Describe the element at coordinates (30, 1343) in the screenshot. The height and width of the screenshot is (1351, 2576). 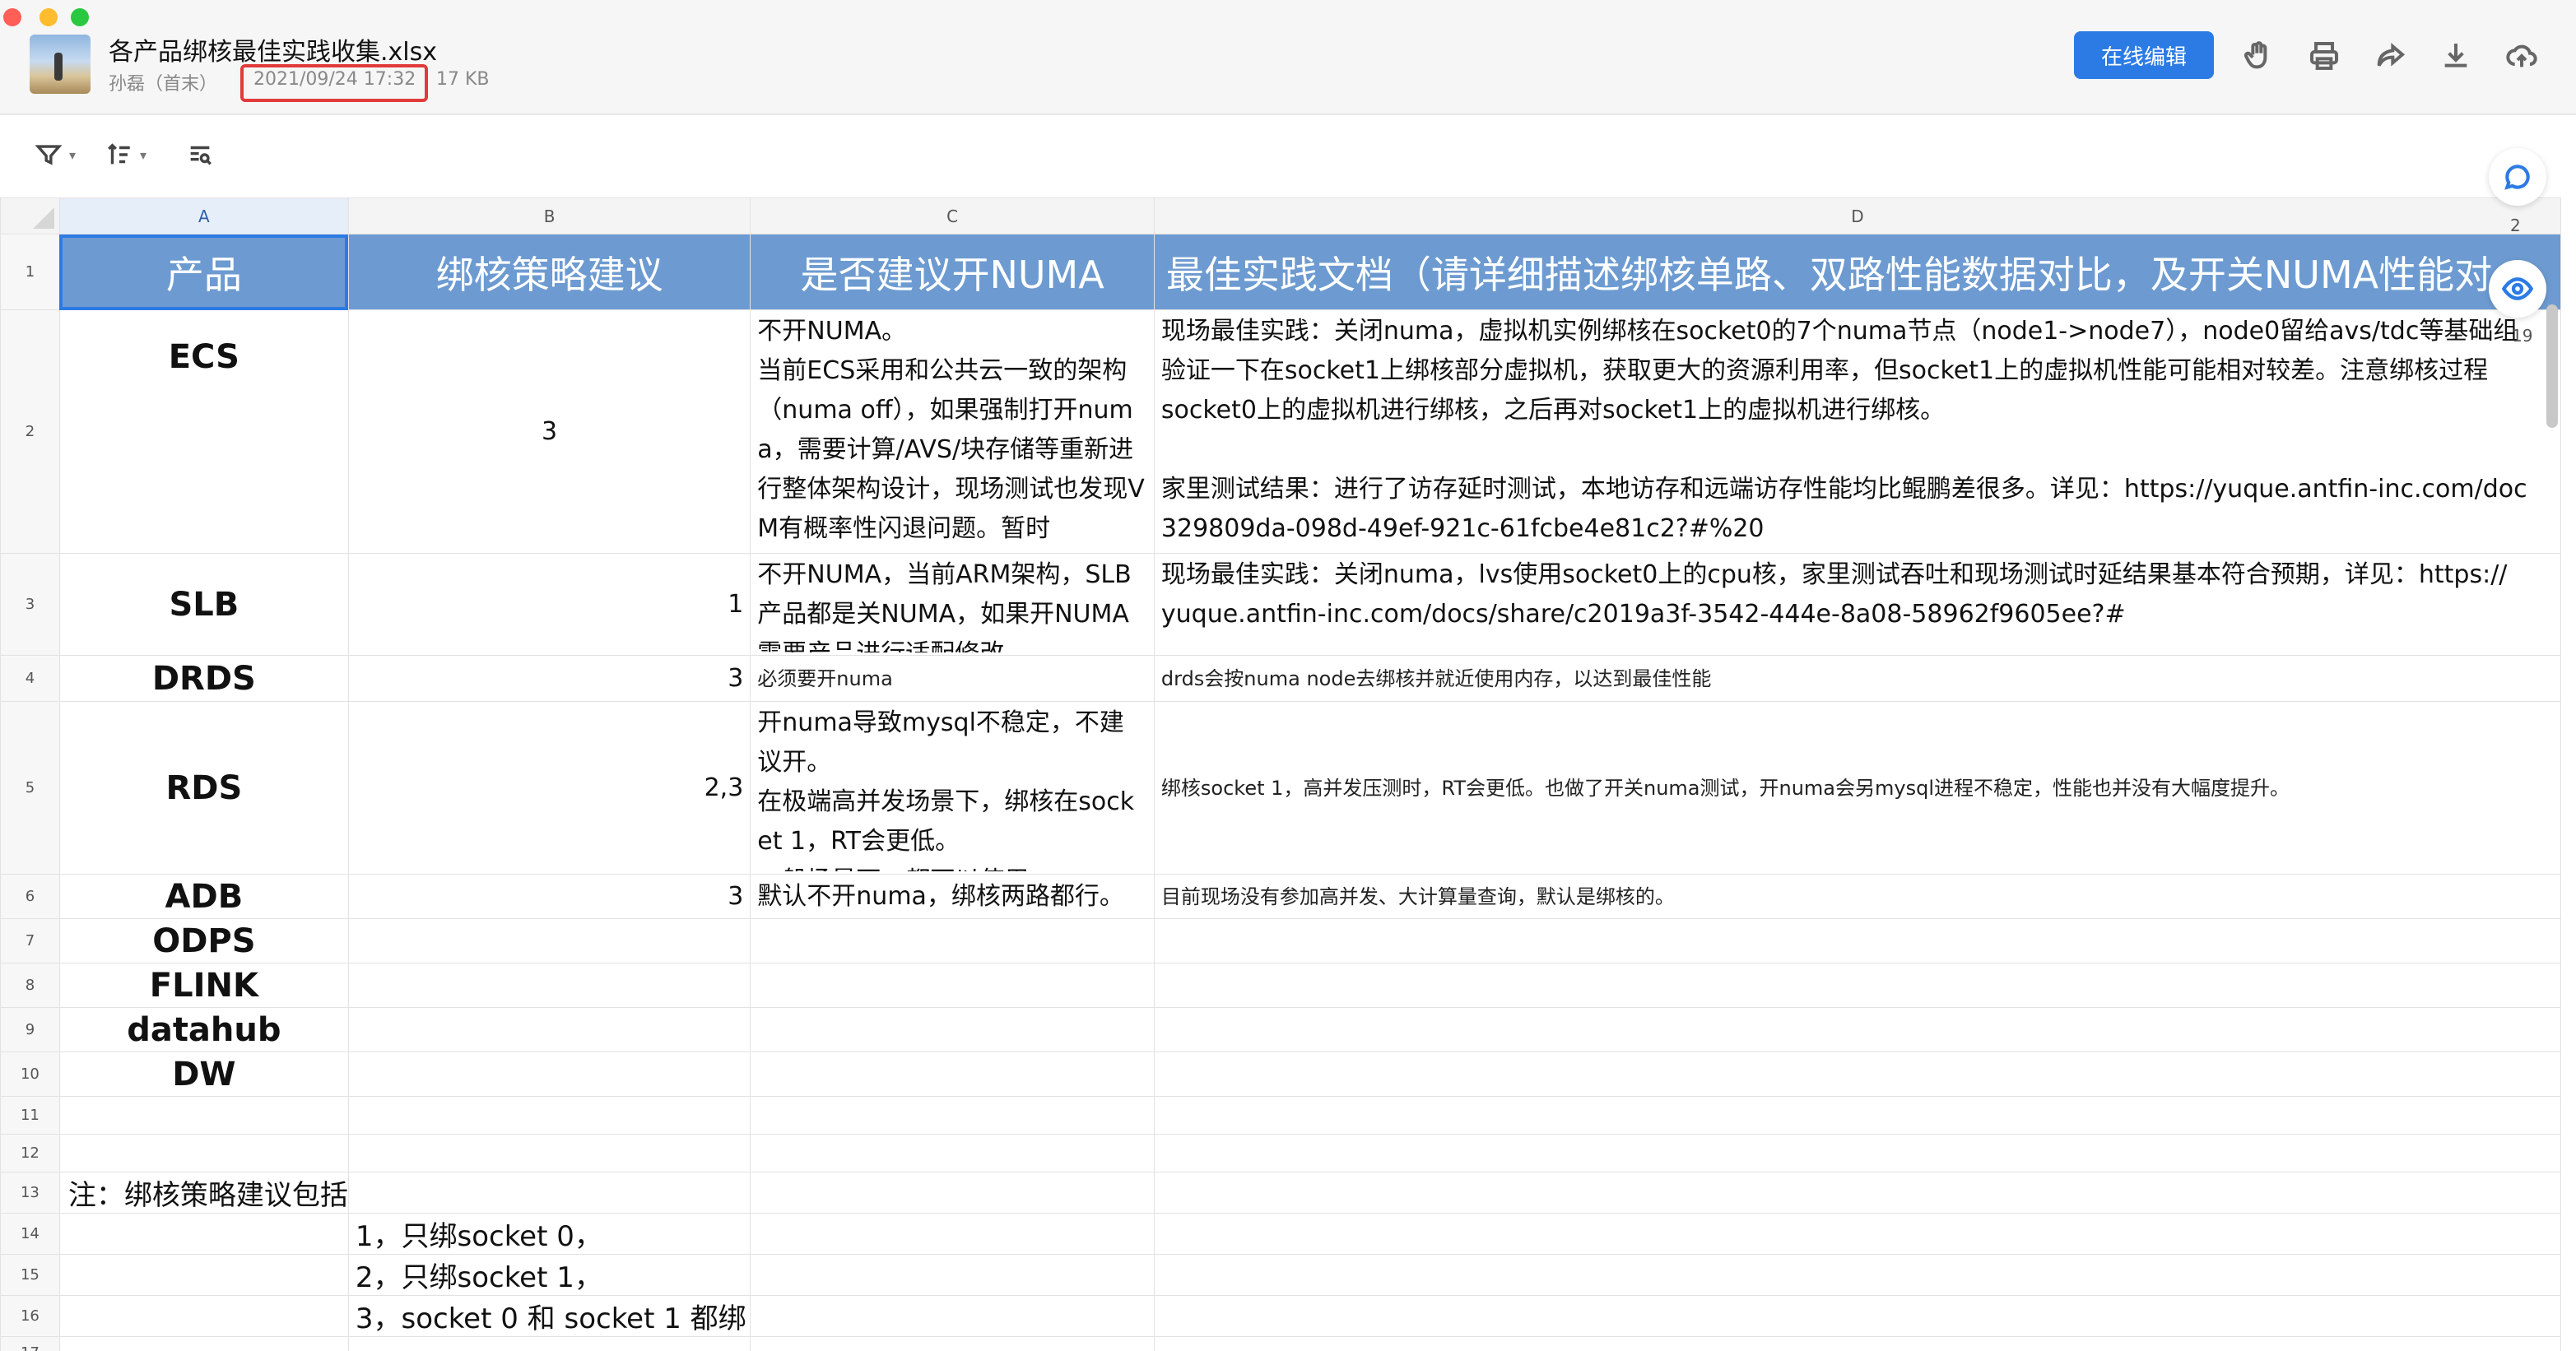
I see `row-header: 17` at that location.